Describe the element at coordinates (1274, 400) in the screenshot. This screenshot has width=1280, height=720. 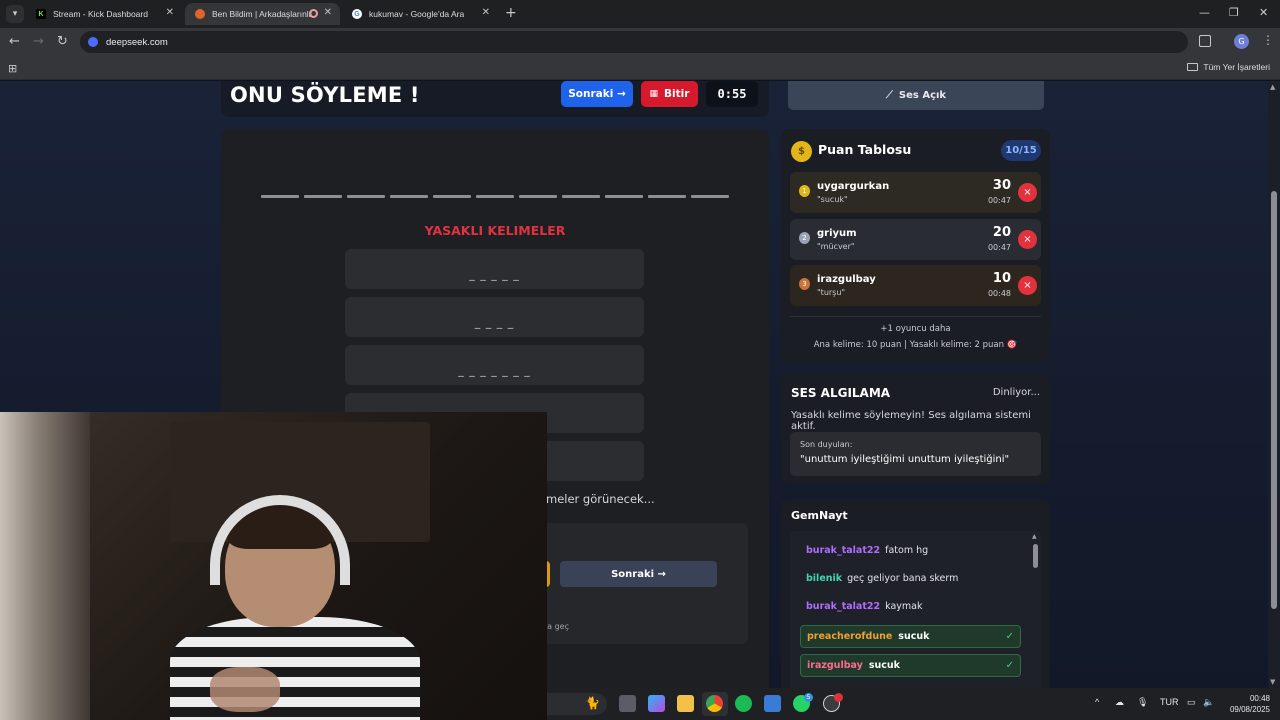
I see `page-scroll-thumb` at that location.